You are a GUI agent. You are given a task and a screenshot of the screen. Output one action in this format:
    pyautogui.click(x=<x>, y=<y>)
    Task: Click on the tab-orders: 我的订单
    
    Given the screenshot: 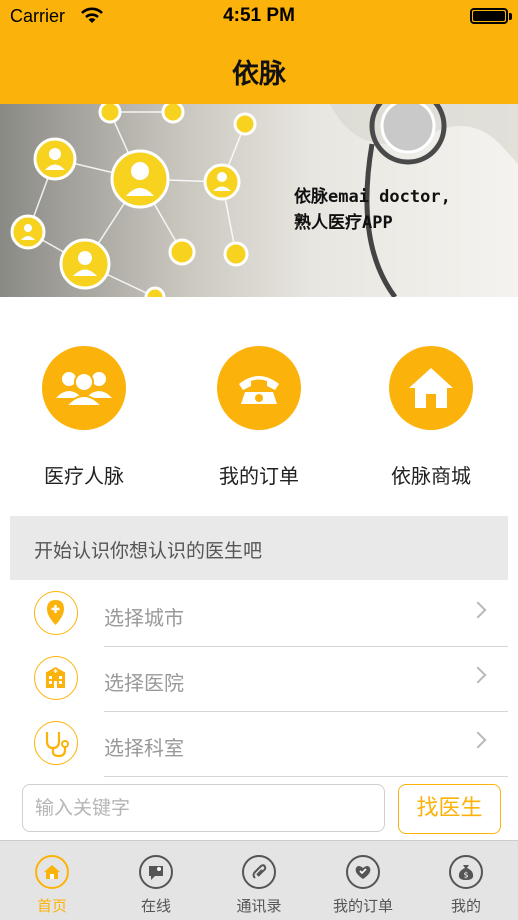 What is the action you would take?
    pyautogui.click(x=363, y=880)
    